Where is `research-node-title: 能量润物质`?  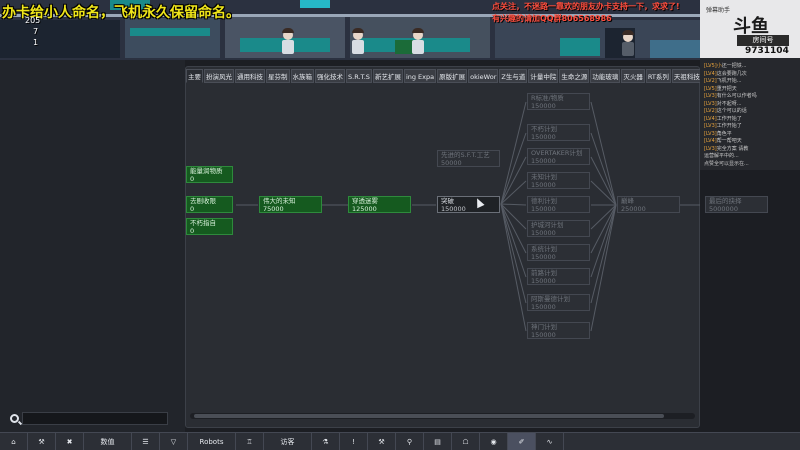
research-node-title: 能量润物质 is located at coordinates (206, 171).